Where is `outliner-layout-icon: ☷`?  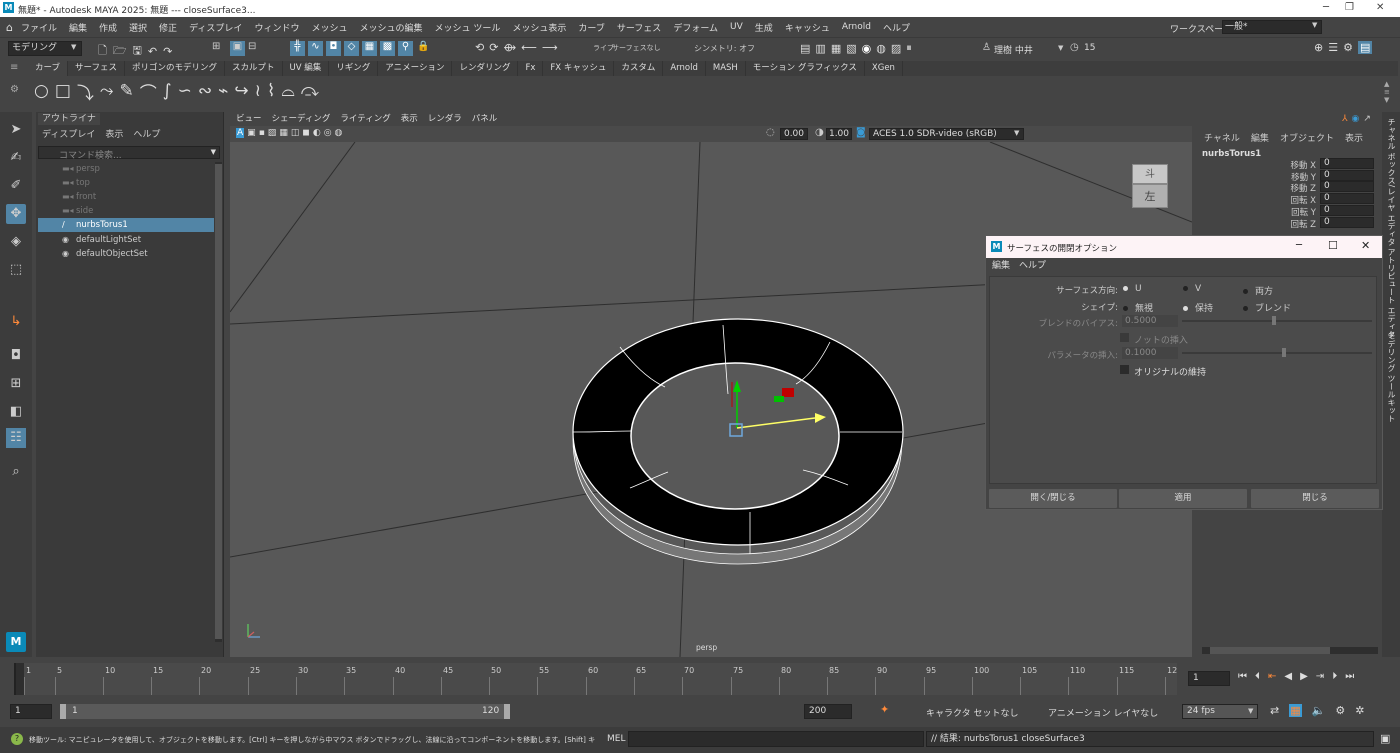
outliner-layout-icon: ☷ is located at coordinates (16, 438).